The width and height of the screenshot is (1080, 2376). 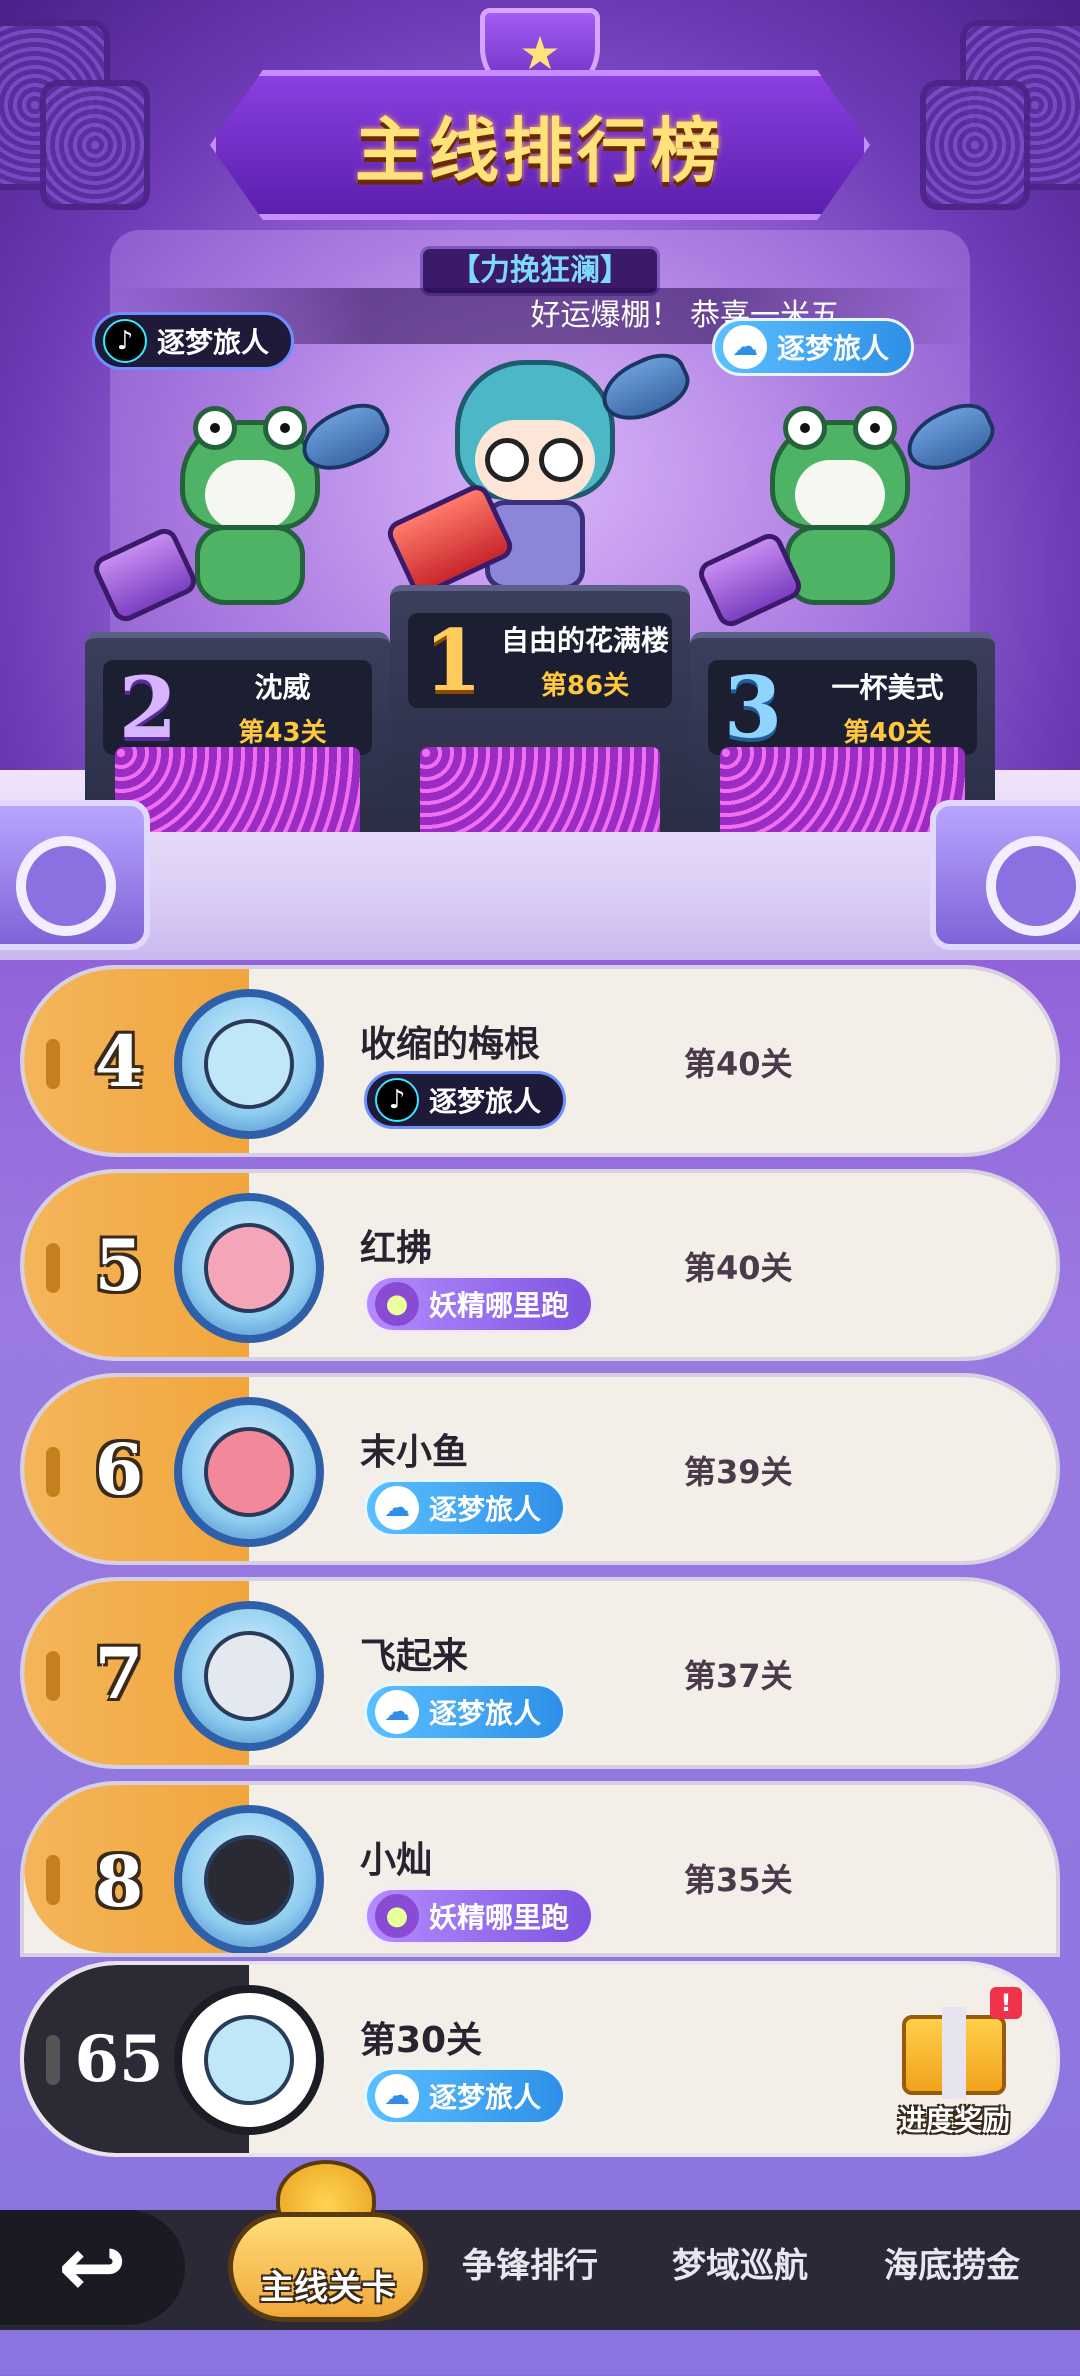 What do you see at coordinates (953, 2120) in the screenshot?
I see `reward-label: 进度奖励` at bounding box center [953, 2120].